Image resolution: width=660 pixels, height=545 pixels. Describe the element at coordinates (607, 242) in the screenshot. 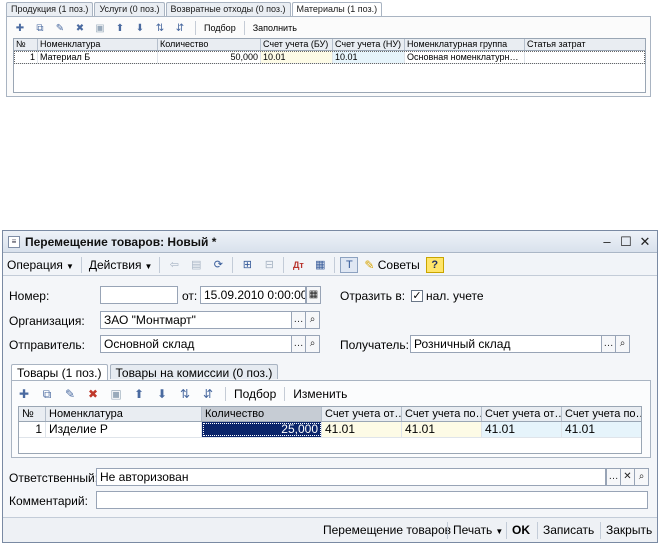

I see `minimize-button: –` at that location.